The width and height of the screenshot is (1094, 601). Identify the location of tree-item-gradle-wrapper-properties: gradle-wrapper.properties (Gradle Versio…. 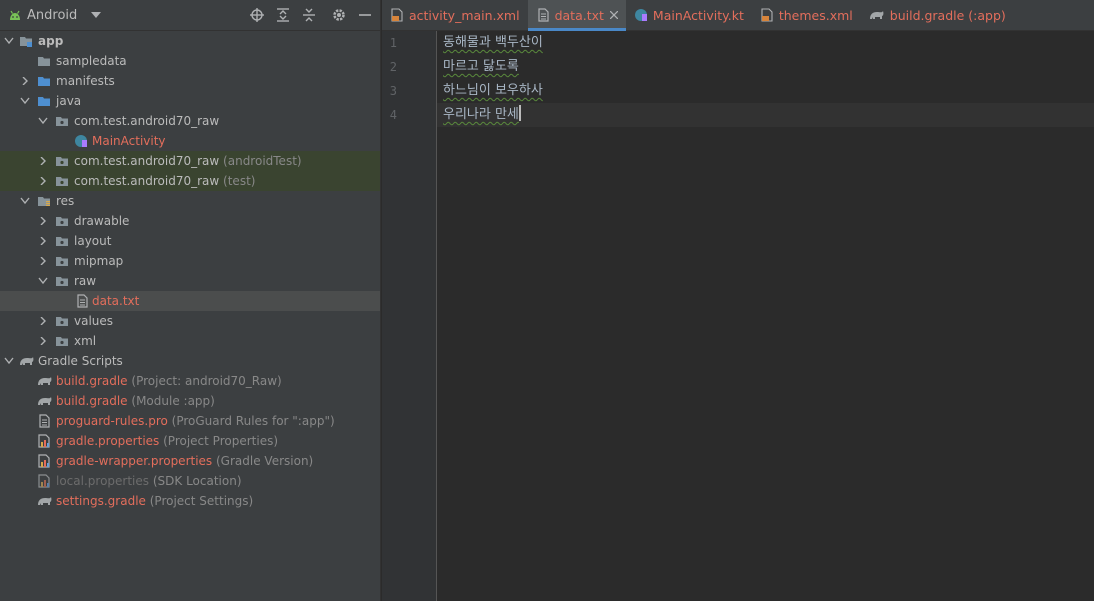
(190, 461).